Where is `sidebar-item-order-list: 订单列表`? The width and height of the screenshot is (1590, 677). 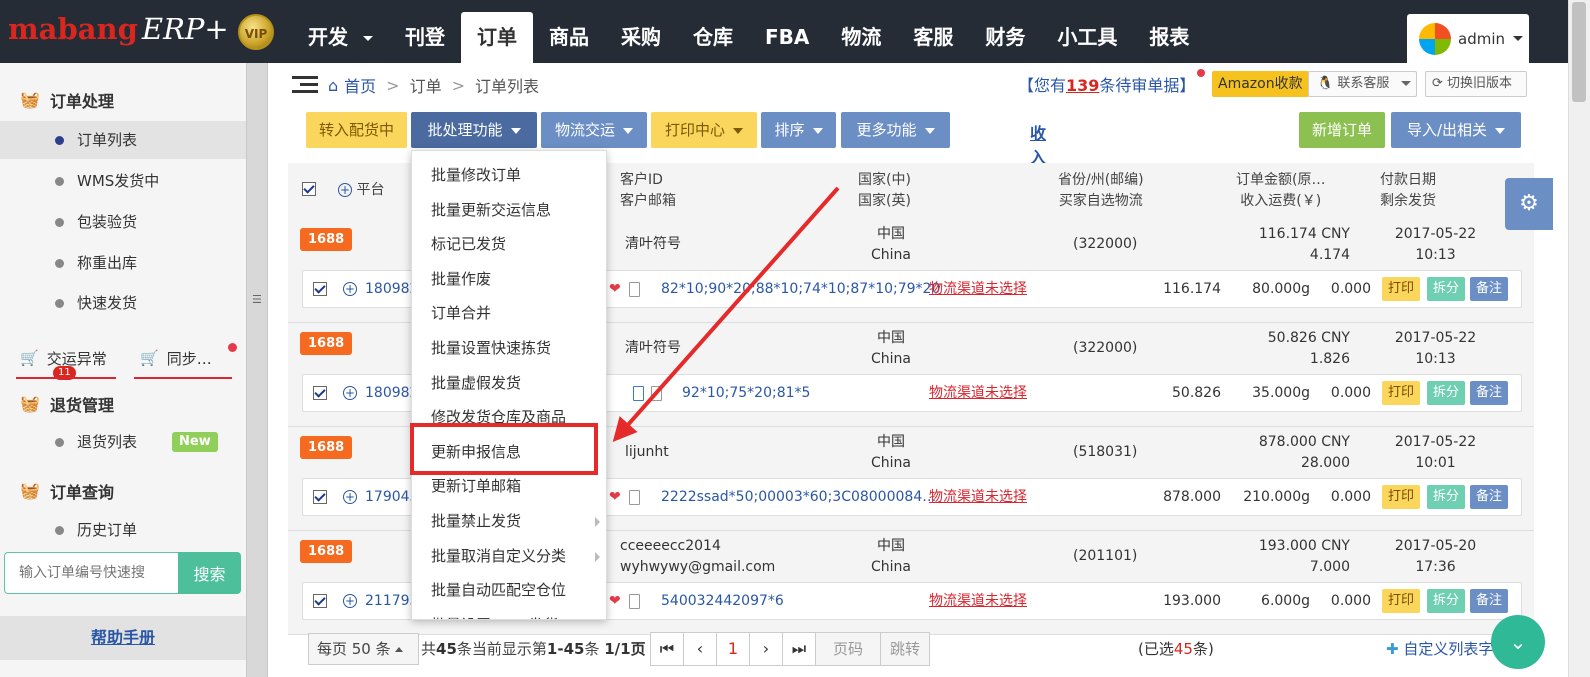 sidebar-item-order-list: 订单列表 is located at coordinates (123, 140).